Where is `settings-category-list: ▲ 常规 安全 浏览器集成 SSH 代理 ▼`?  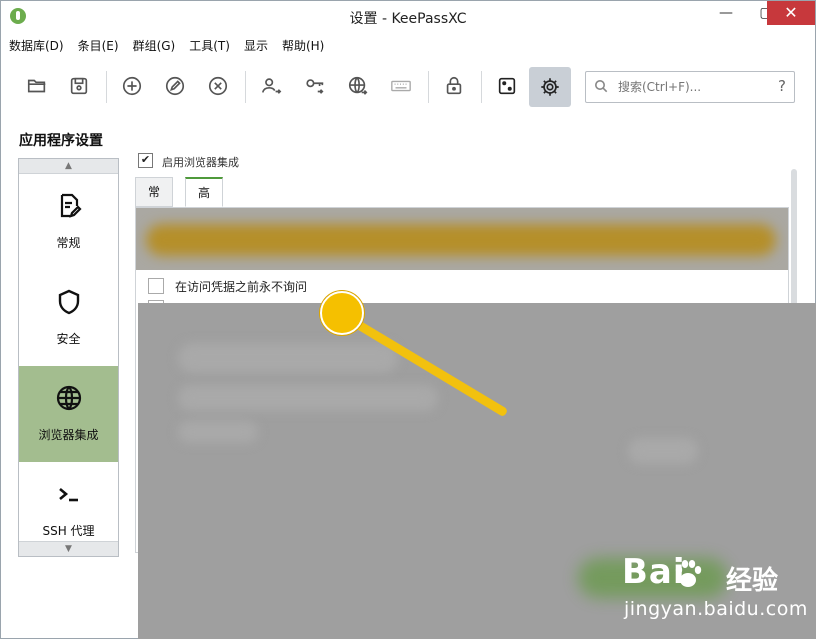
settings-category-list: ▲ 常规 安全 浏览器集成 SSH 代理 ▼ is located at coordinates (68, 357).